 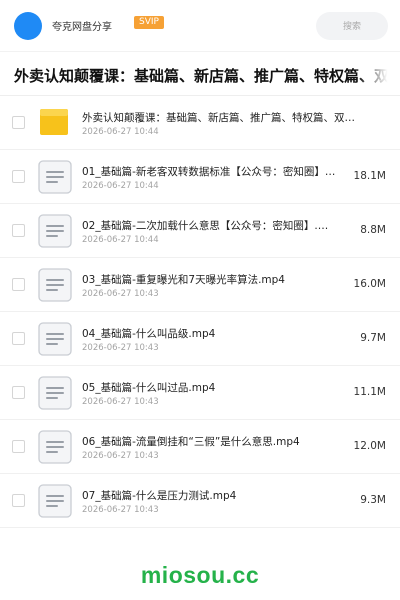 I want to click on folder-icon, so click(x=54, y=122).